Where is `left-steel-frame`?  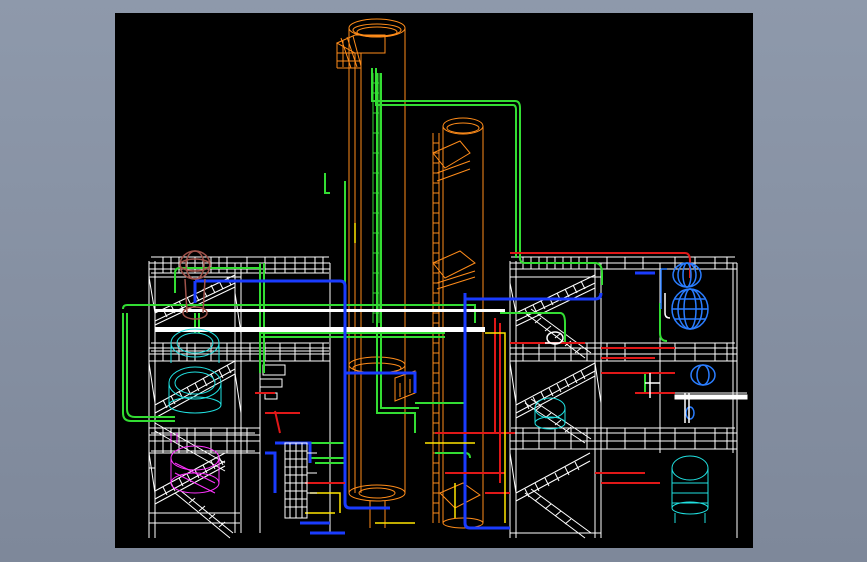 left-steel-frame is located at coordinates (239, 397).